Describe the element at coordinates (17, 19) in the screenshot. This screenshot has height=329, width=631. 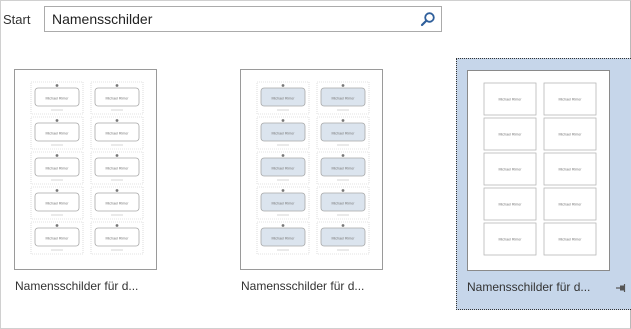
I see `start-label: Start` at that location.